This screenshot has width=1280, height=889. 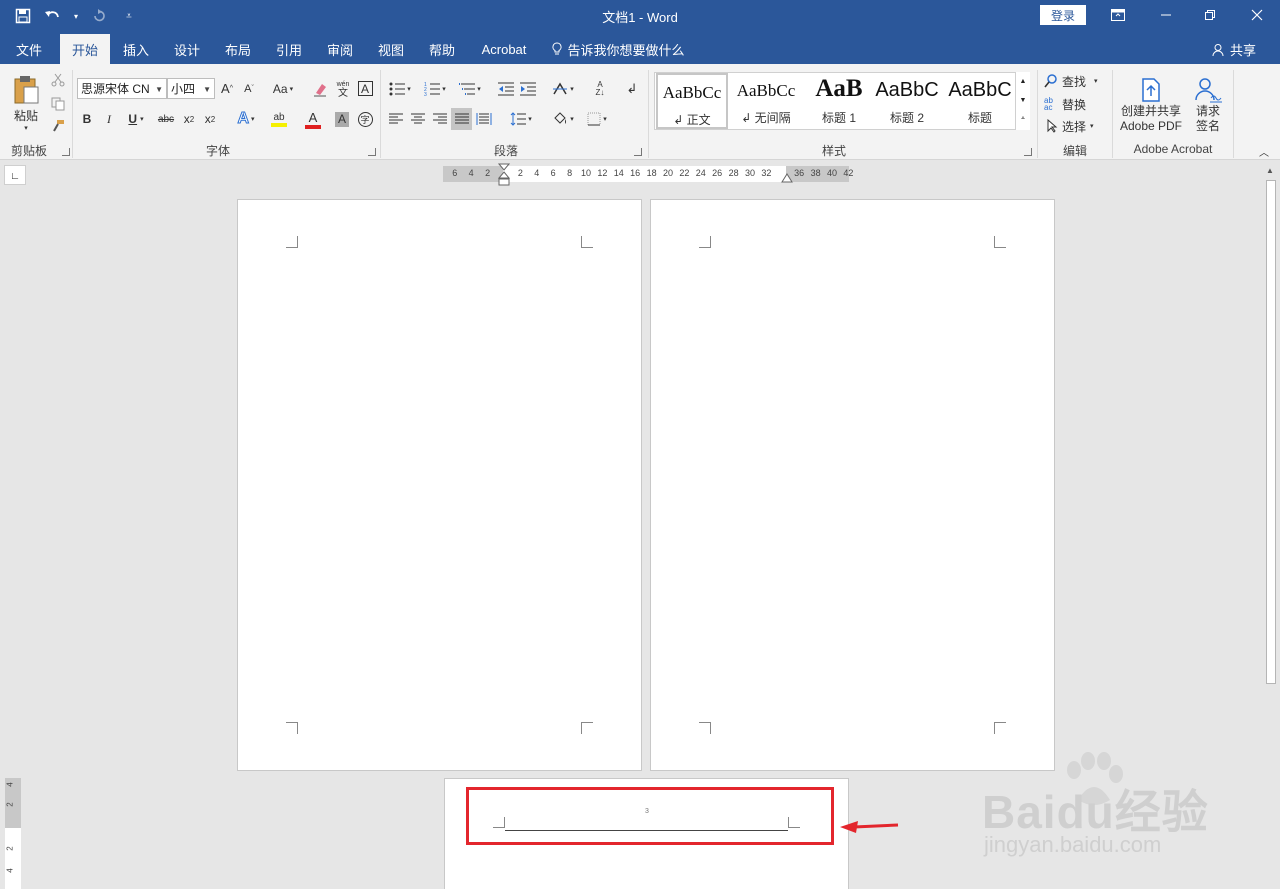 I want to click on align-left-icon, so click(x=396, y=119).